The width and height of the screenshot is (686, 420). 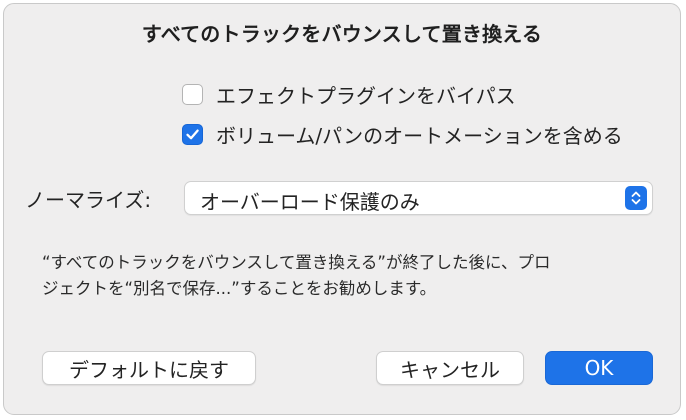 I want to click on option-label: ボリューム/パンのオートメーションを含める, so click(x=419, y=135).